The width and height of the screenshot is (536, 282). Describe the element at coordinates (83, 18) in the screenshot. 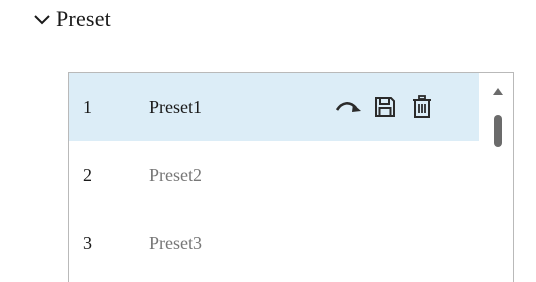

I see `section-title: Preset` at that location.